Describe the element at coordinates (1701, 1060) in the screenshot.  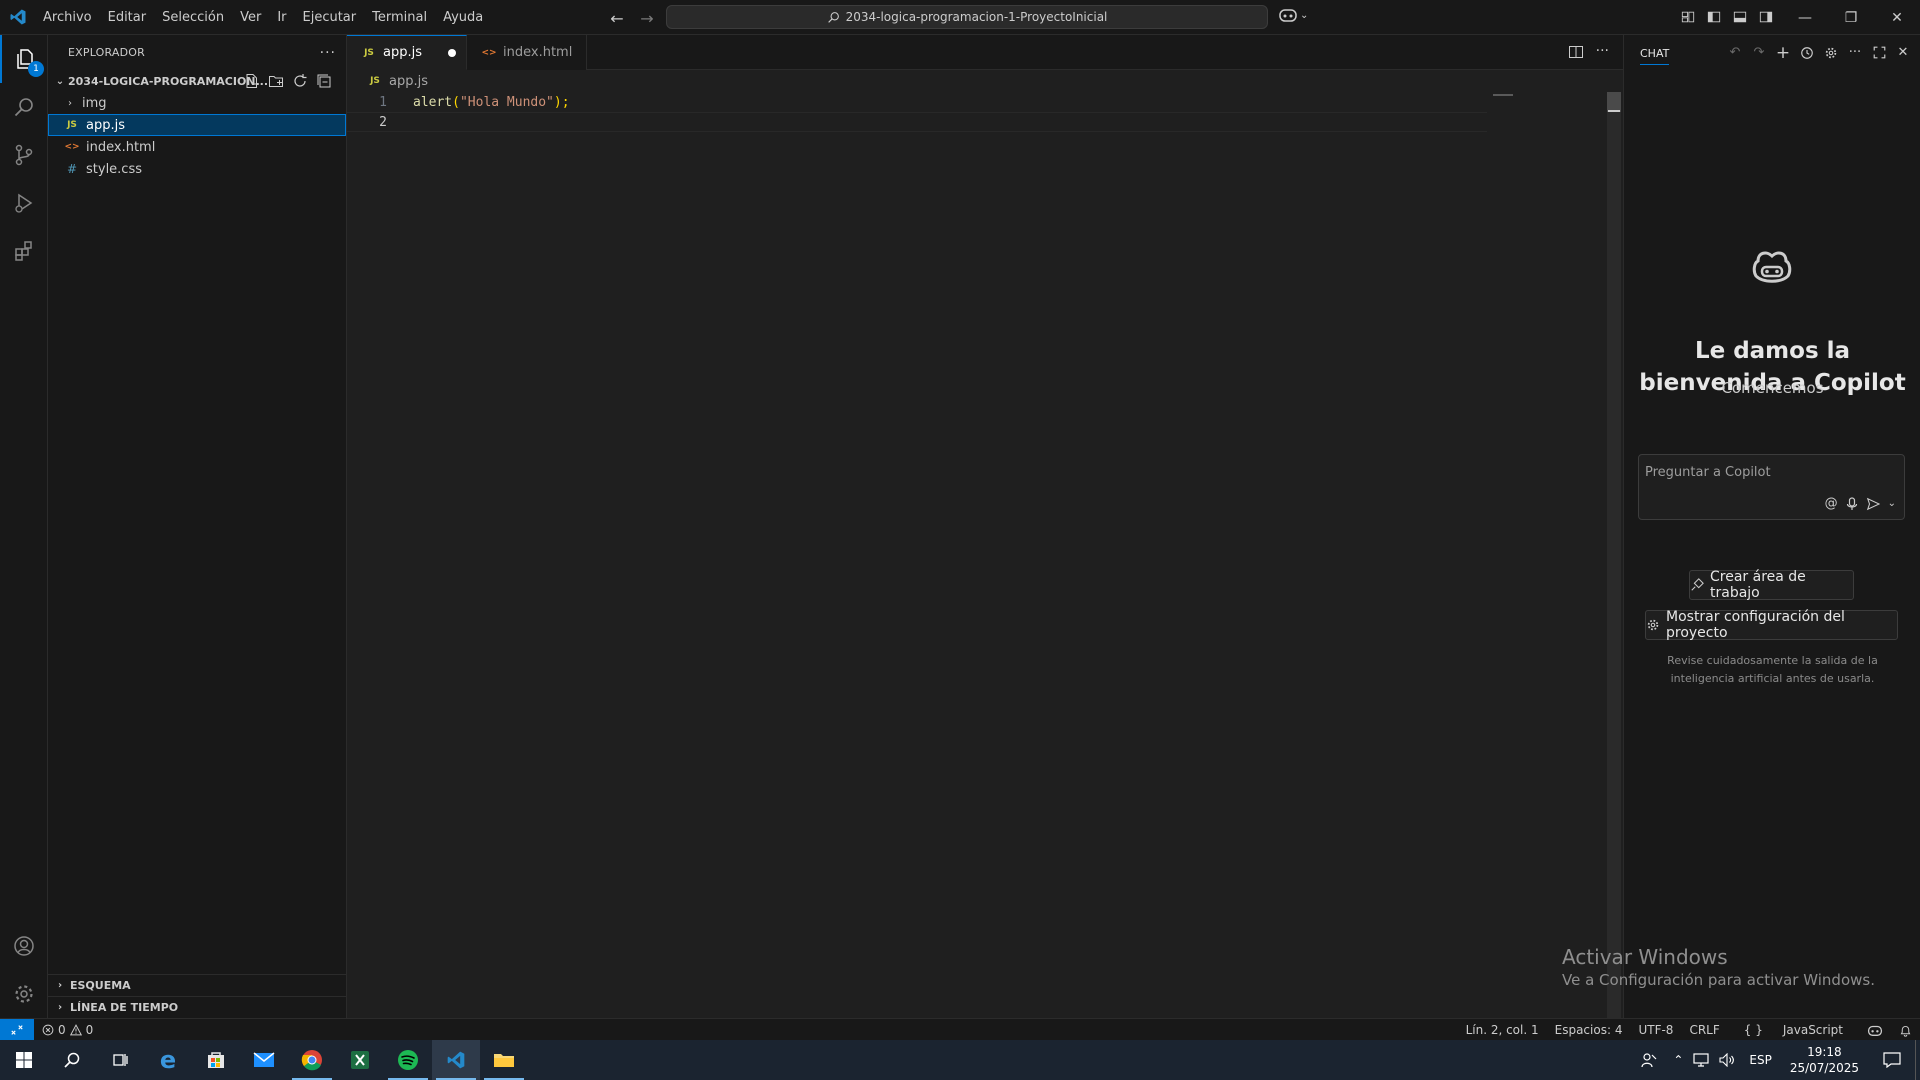
I see `network-icon` at that location.